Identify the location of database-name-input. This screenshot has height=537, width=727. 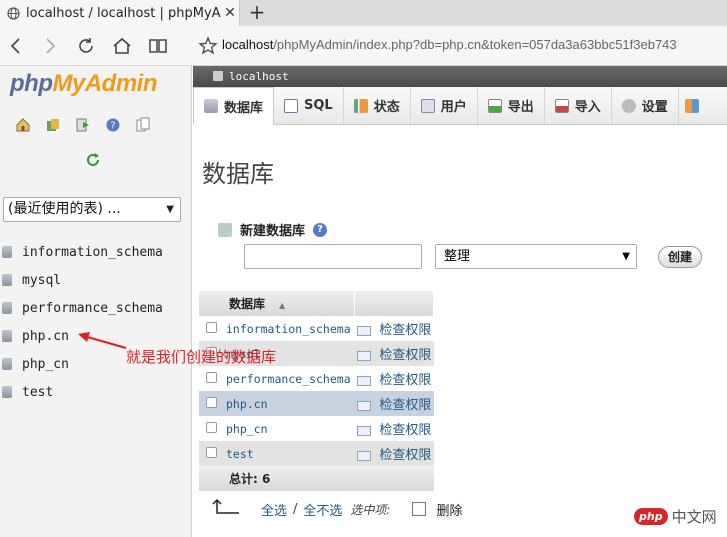
(333, 256).